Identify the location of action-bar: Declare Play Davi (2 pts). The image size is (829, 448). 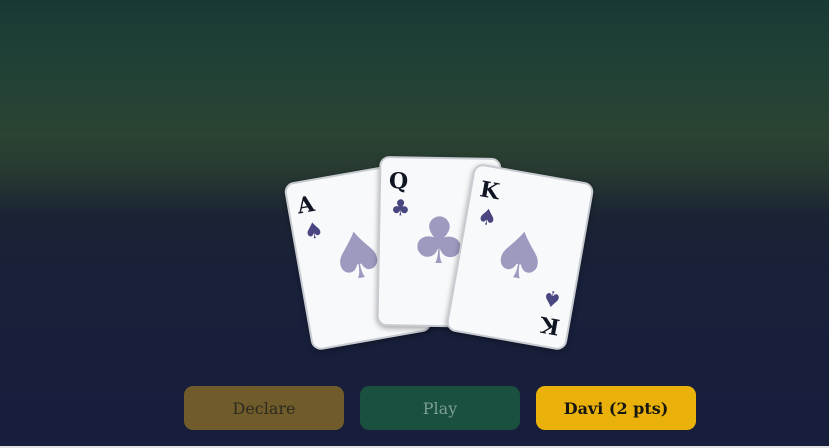
(414, 408).